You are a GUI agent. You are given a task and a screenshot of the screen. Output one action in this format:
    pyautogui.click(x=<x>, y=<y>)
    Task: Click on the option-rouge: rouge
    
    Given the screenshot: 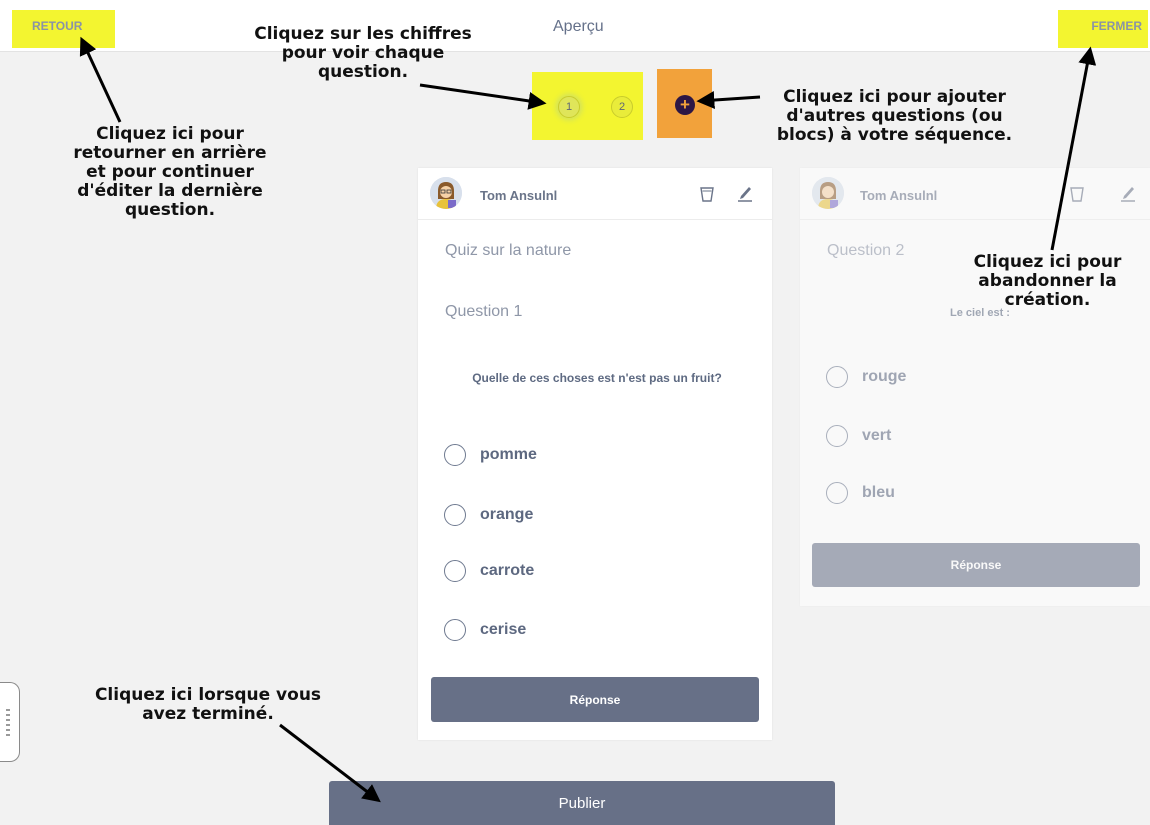 What is the action you would take?
    pyautogui.click(x=866, y=377)
    